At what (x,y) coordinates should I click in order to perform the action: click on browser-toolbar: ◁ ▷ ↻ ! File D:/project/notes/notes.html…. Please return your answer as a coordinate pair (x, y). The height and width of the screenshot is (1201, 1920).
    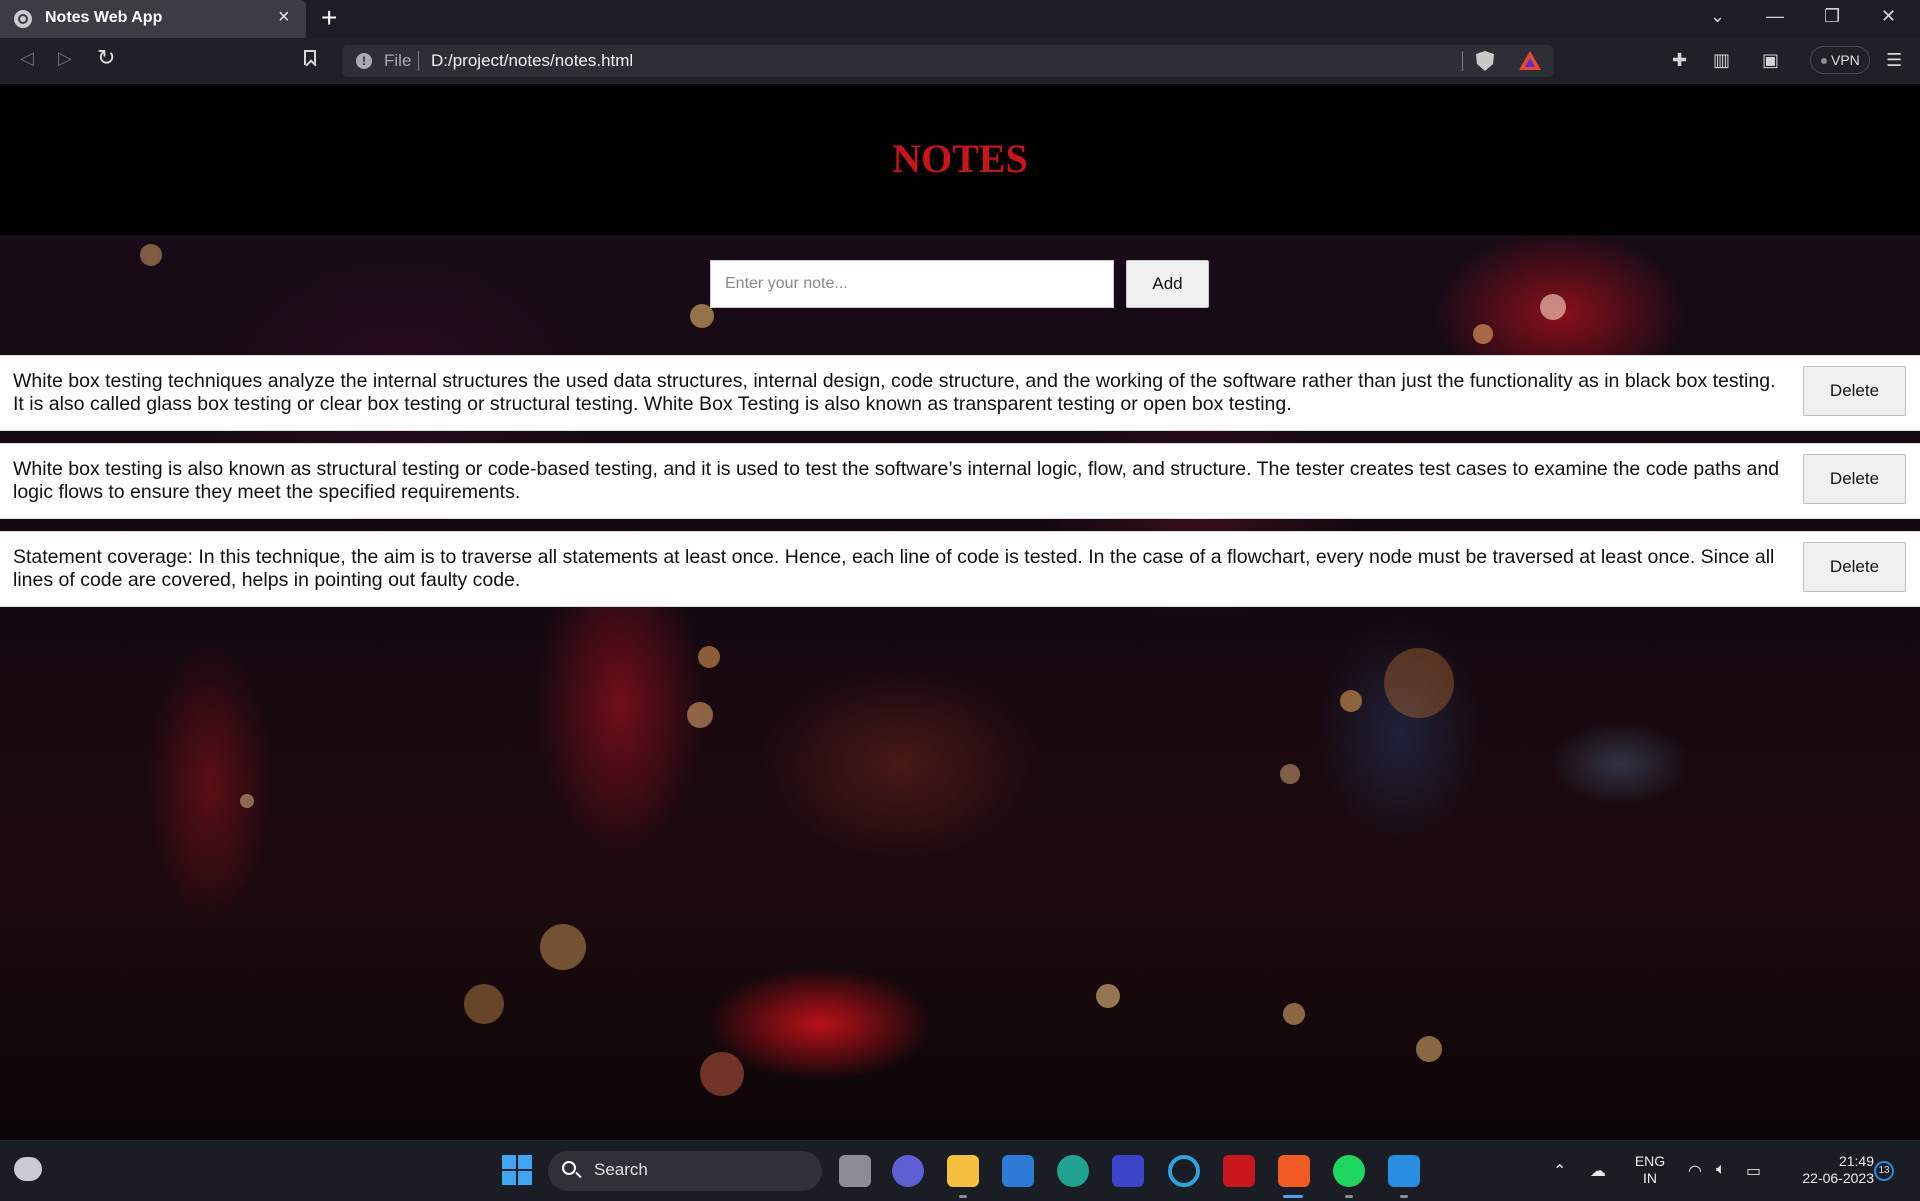
    Looking at the image, I should click on (960, 61).